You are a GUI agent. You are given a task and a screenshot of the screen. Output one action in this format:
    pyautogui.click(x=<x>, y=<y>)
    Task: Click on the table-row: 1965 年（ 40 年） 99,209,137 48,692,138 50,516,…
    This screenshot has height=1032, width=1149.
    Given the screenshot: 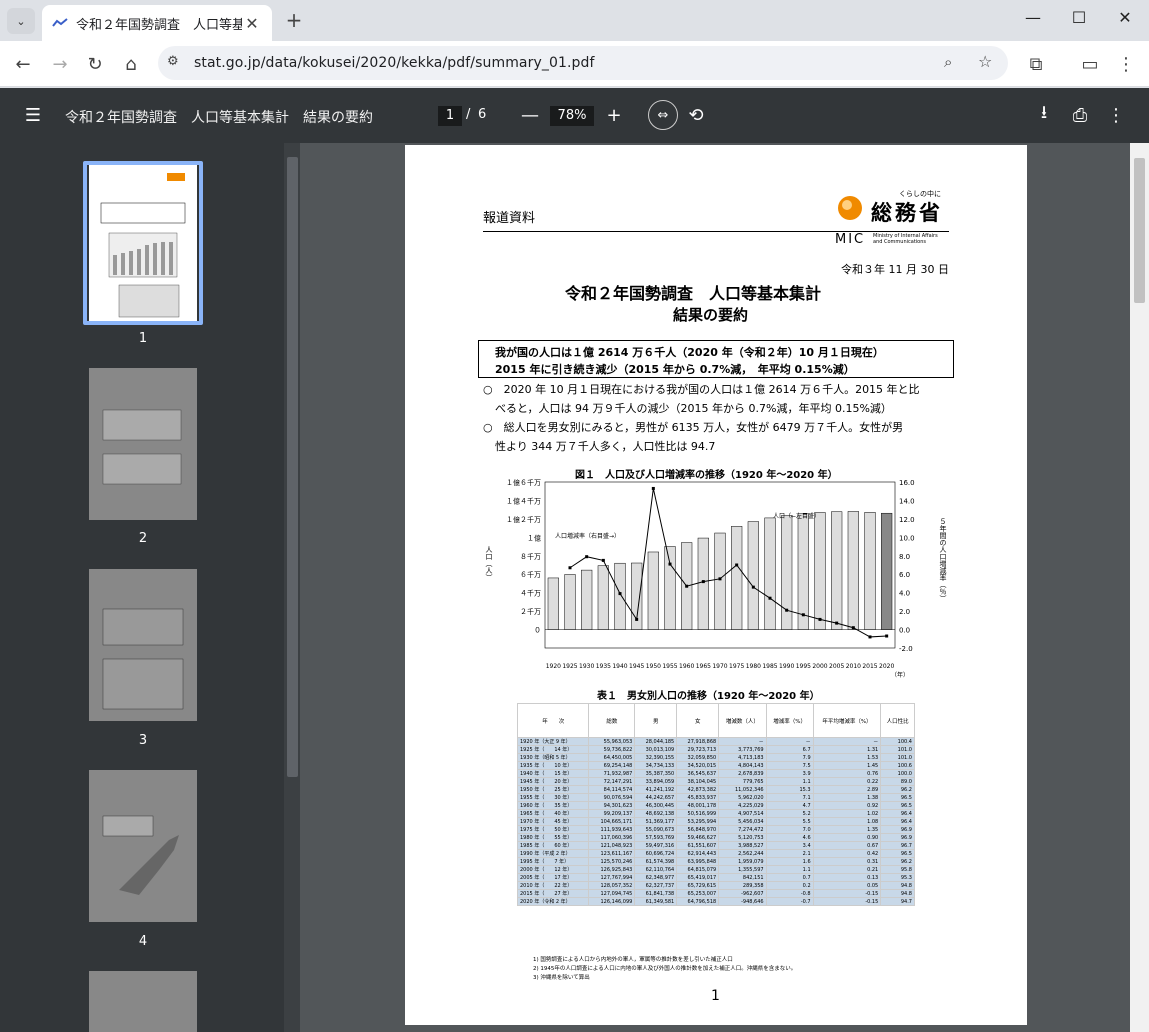 What is the action you would take?
    pyautogui.click(x=715, y=813)
    